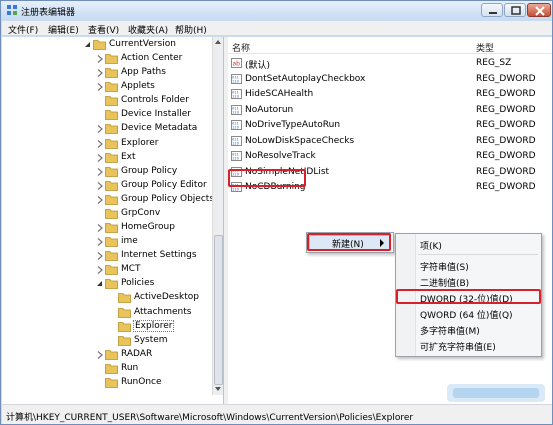 This screenshot has width=553, height=425. Describe the element at coordinates (140, 142) in the screenshot. I see `tree-item-label: Explorer` at that location.